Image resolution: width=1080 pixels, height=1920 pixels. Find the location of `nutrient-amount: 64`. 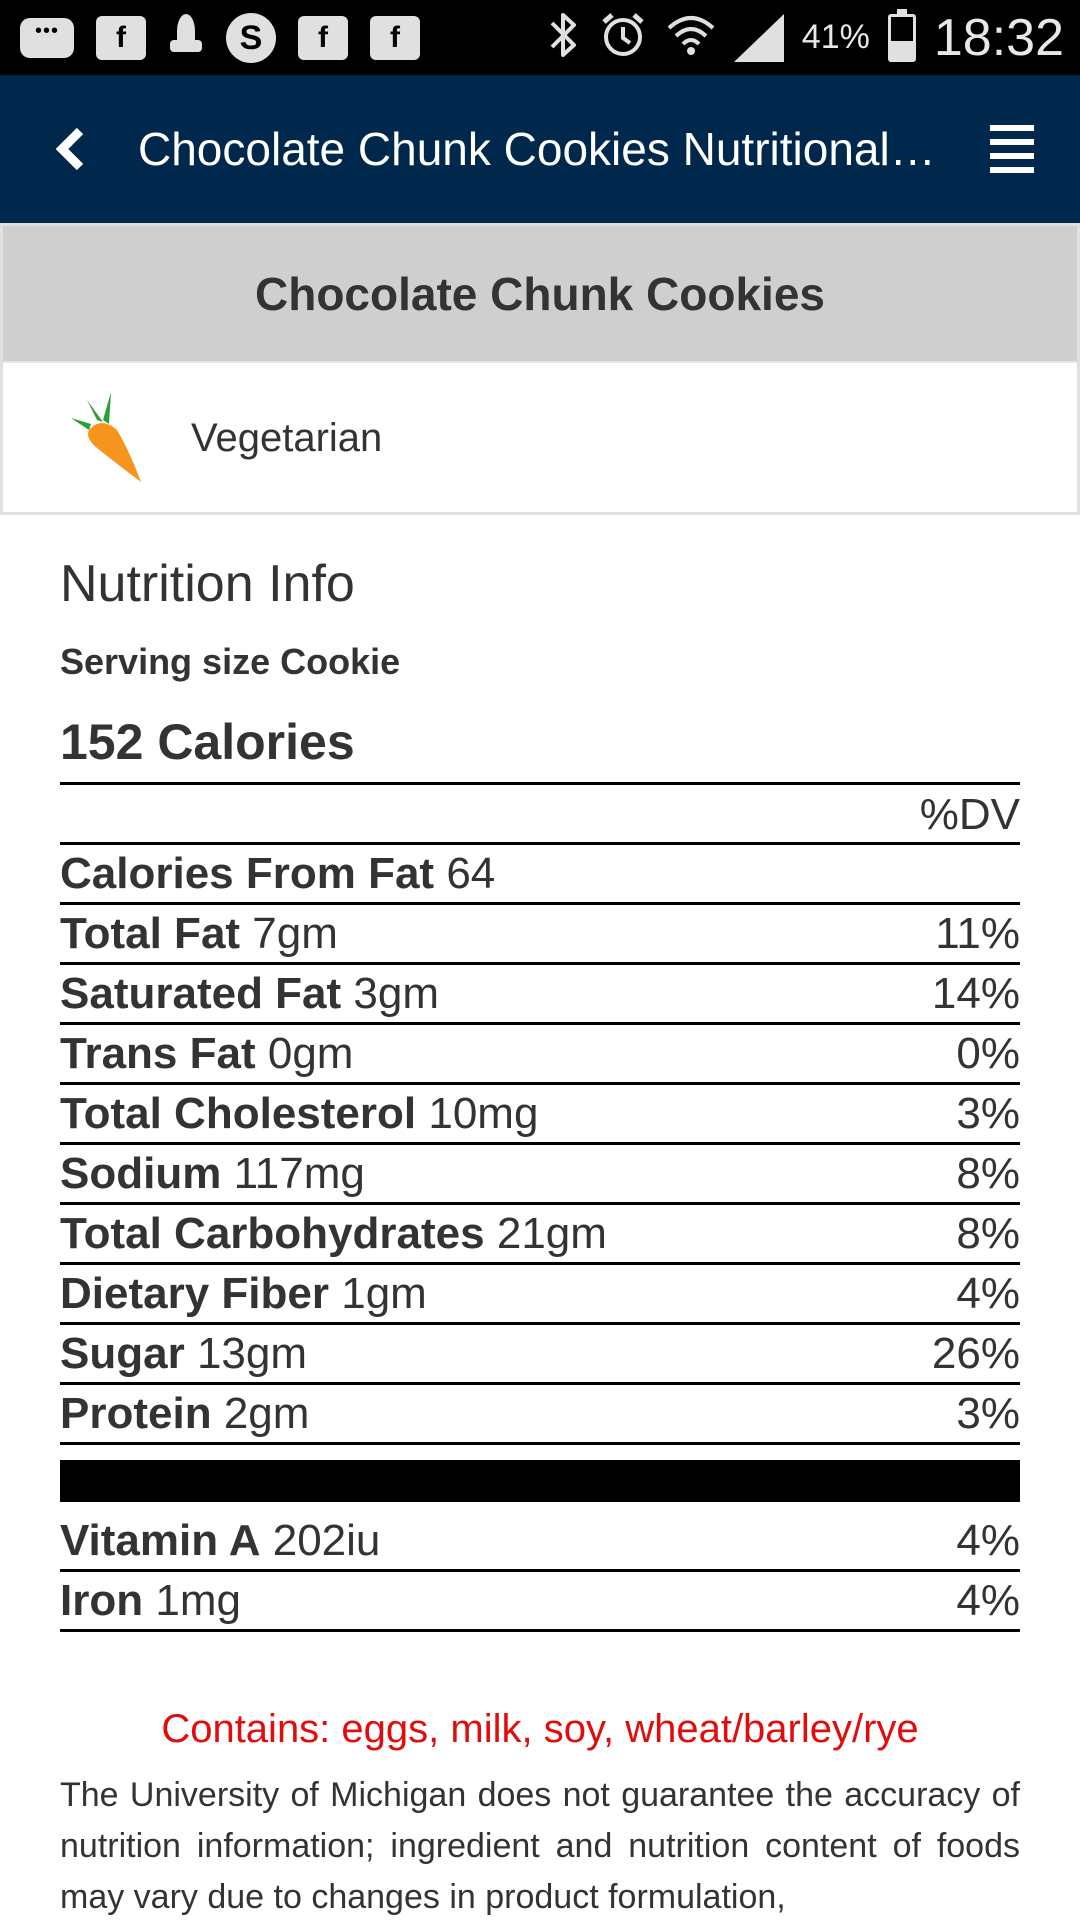

nutrient-amount: 64 is located at coordinates (471, 873).